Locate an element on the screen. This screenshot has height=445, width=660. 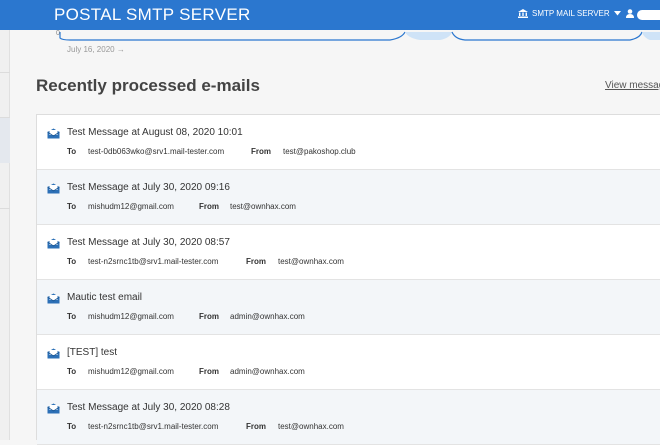
user-name-redacted is located at coordinates (648, 14).